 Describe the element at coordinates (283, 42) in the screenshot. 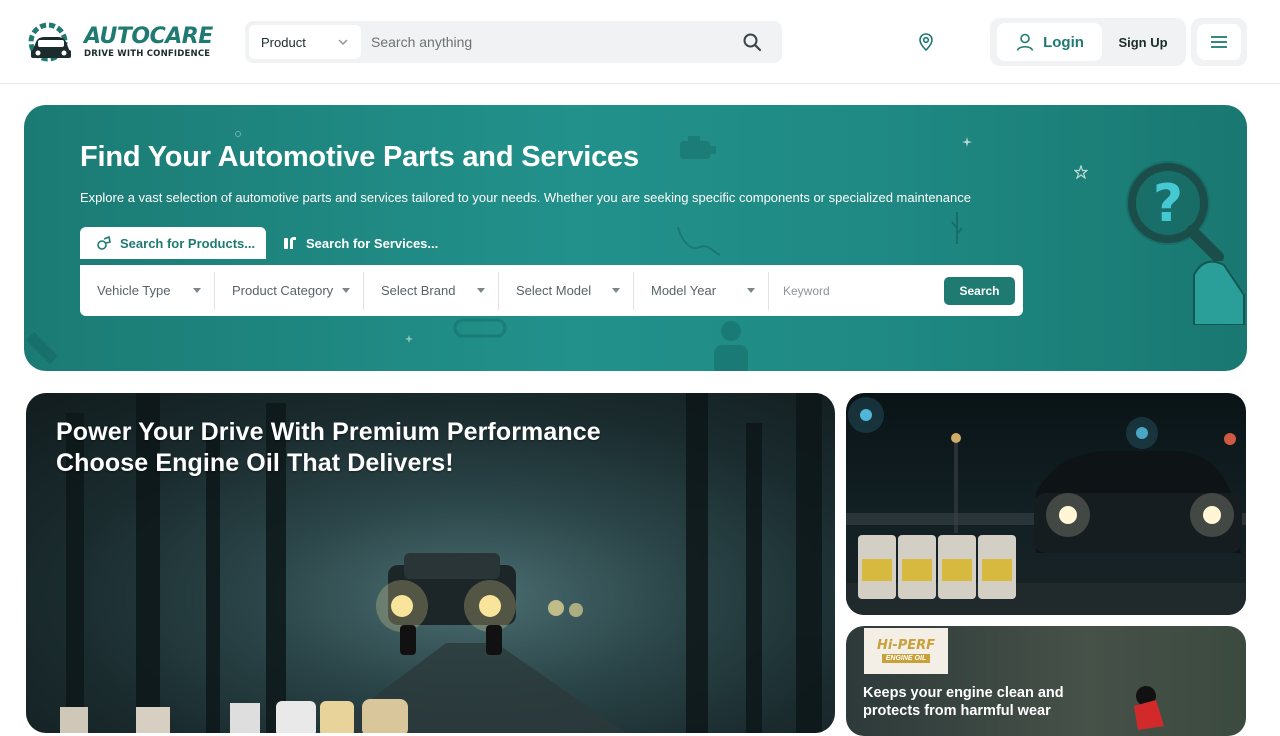

I see `search-category-value: Product` at that location.